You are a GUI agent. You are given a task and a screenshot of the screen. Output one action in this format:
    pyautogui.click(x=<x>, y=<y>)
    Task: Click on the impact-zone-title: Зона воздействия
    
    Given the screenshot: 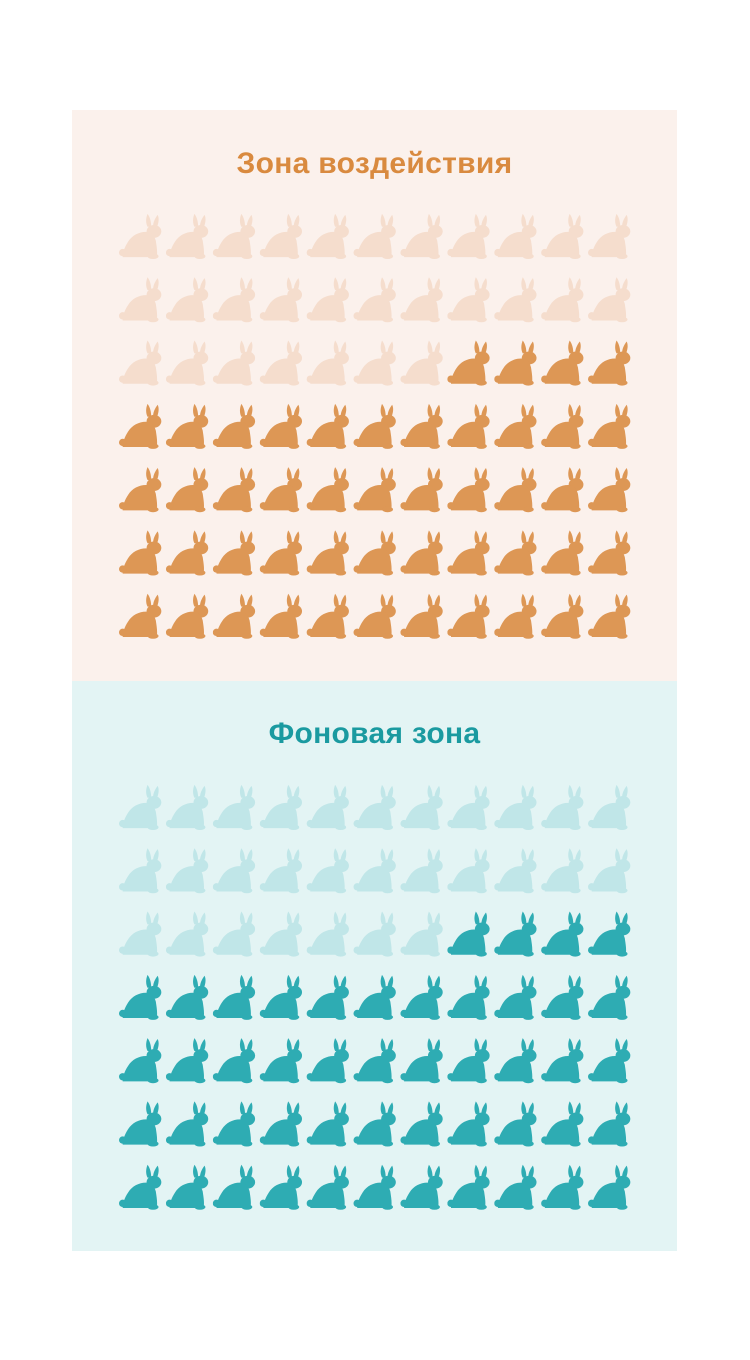 What is the action you would take?
    pyautogui.click(x=374, y=163)
    